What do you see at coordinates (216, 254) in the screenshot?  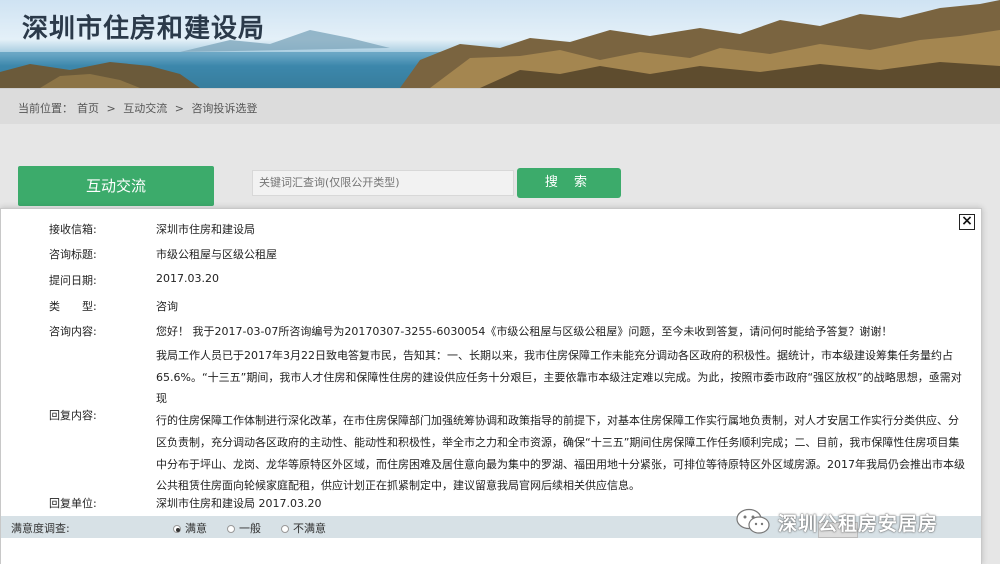 I see `field-value: 市级公租屋与区级公租屋` at bounding box center [216, 254].